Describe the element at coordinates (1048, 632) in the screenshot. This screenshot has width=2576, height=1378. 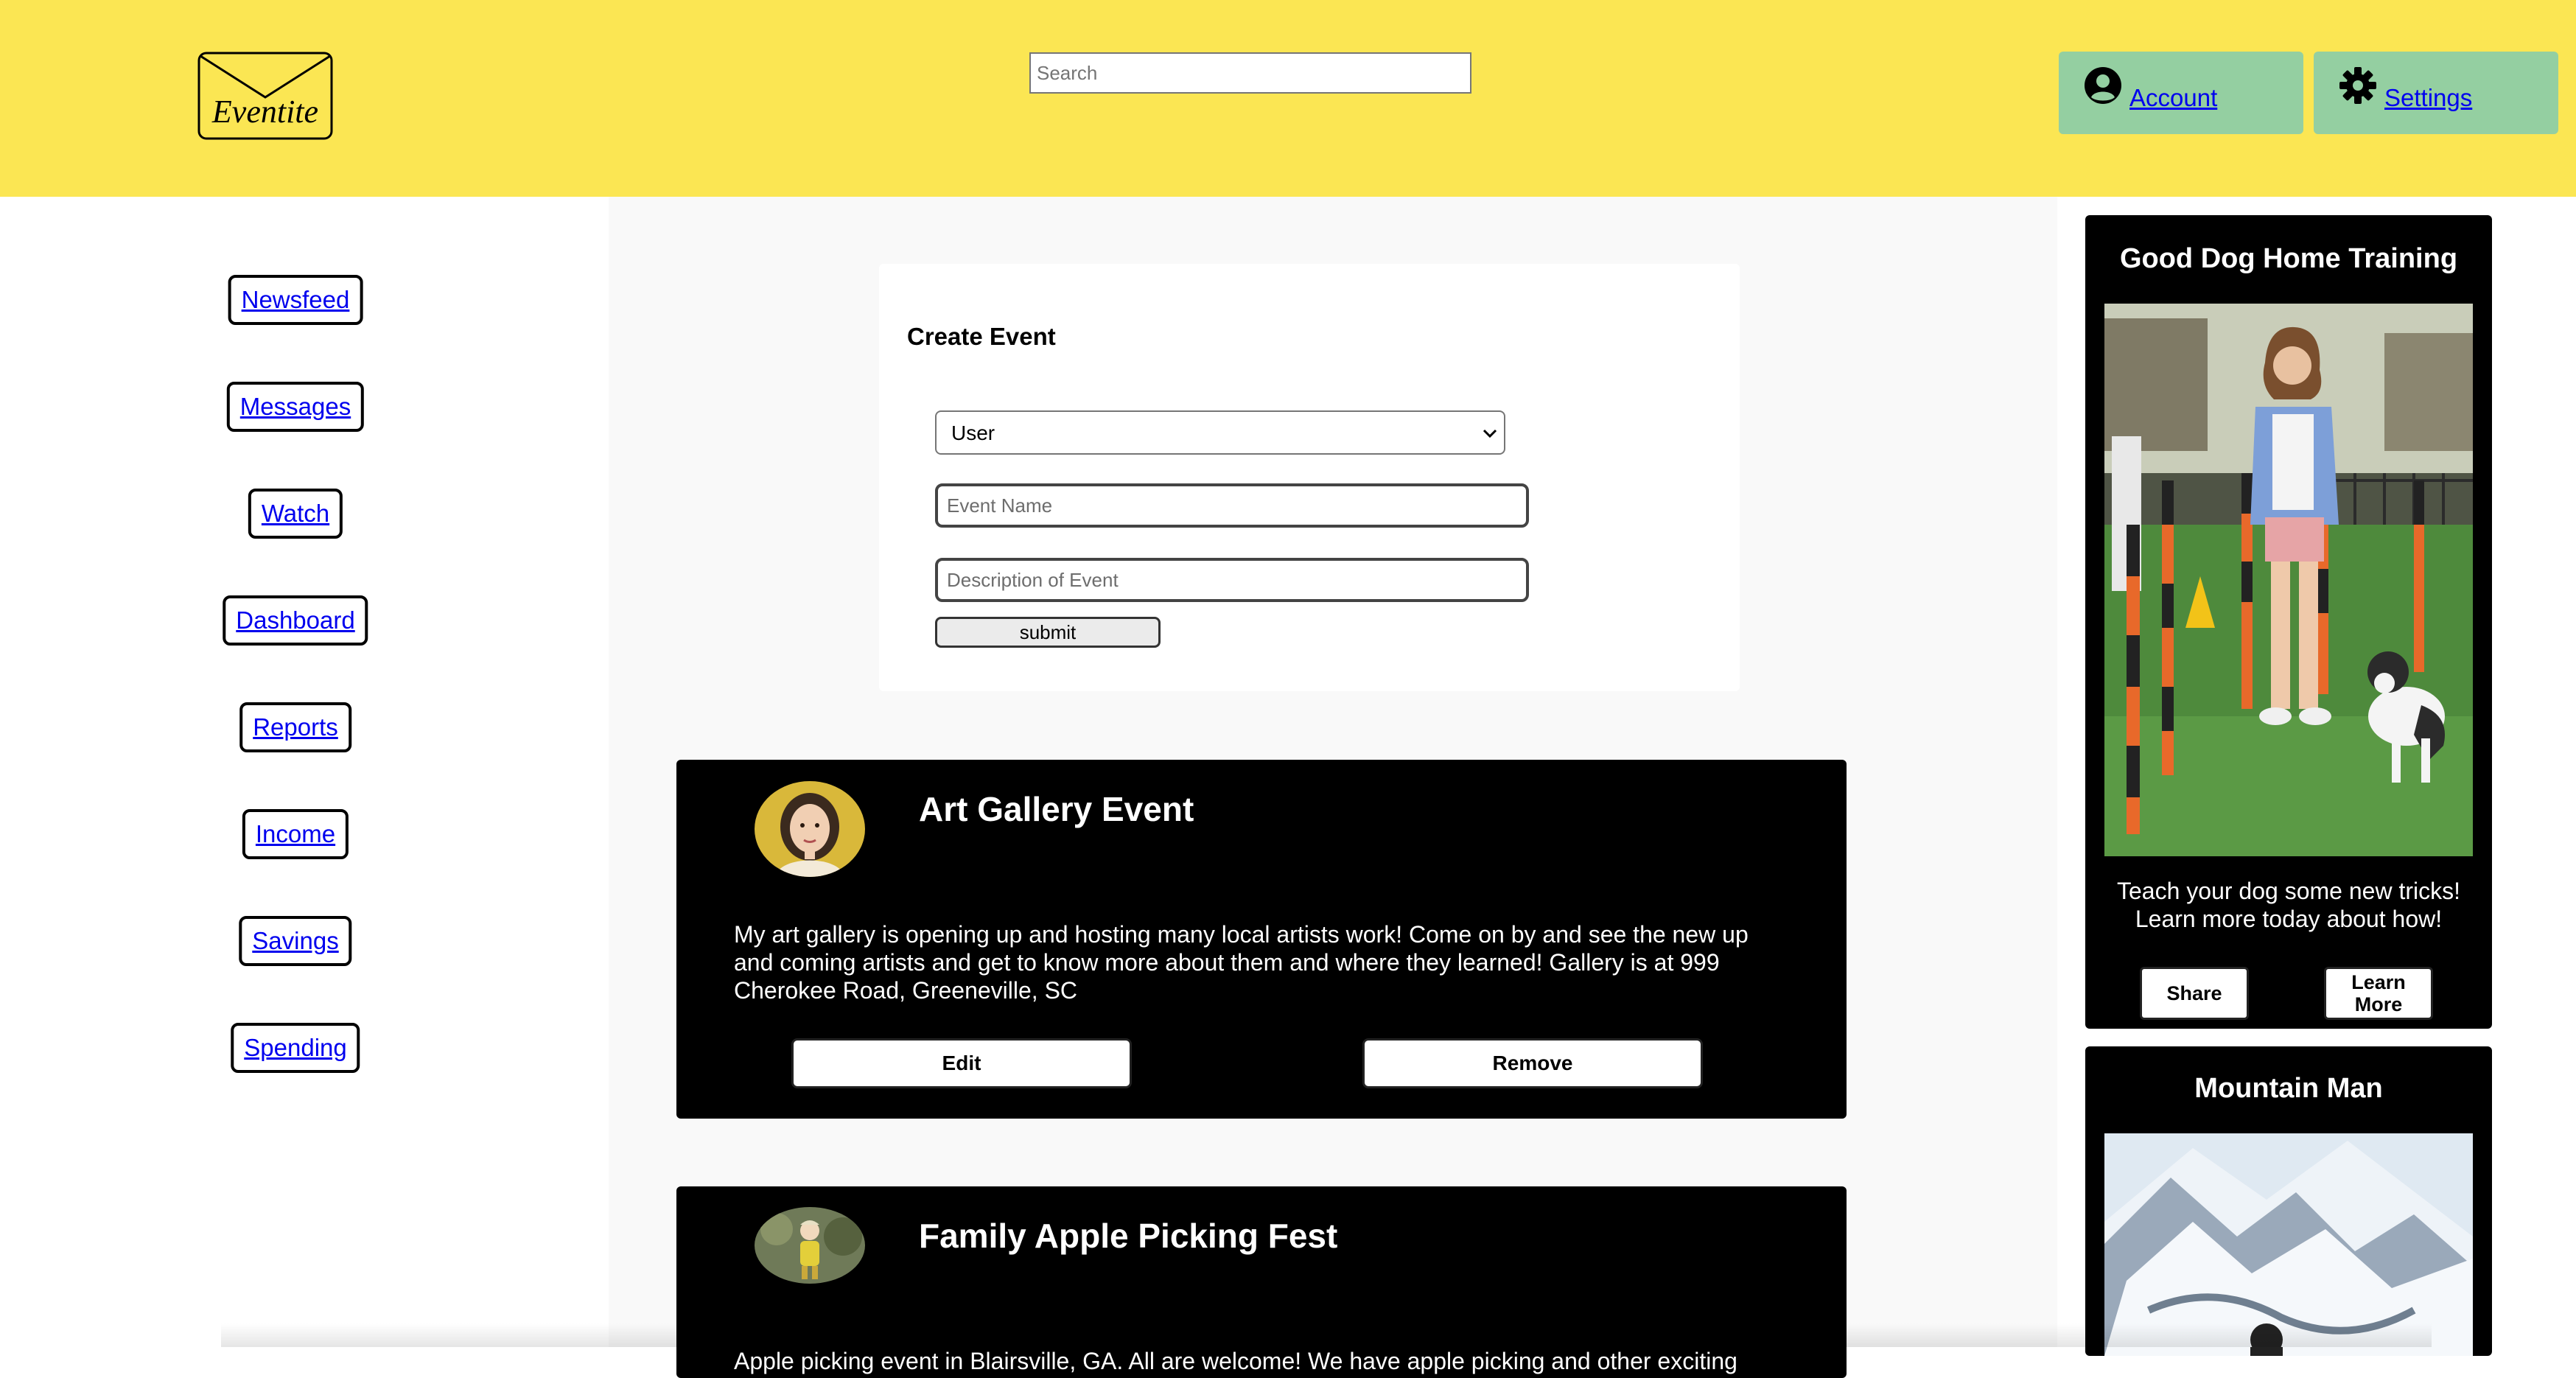
I see `submit-button: submit` at that location.